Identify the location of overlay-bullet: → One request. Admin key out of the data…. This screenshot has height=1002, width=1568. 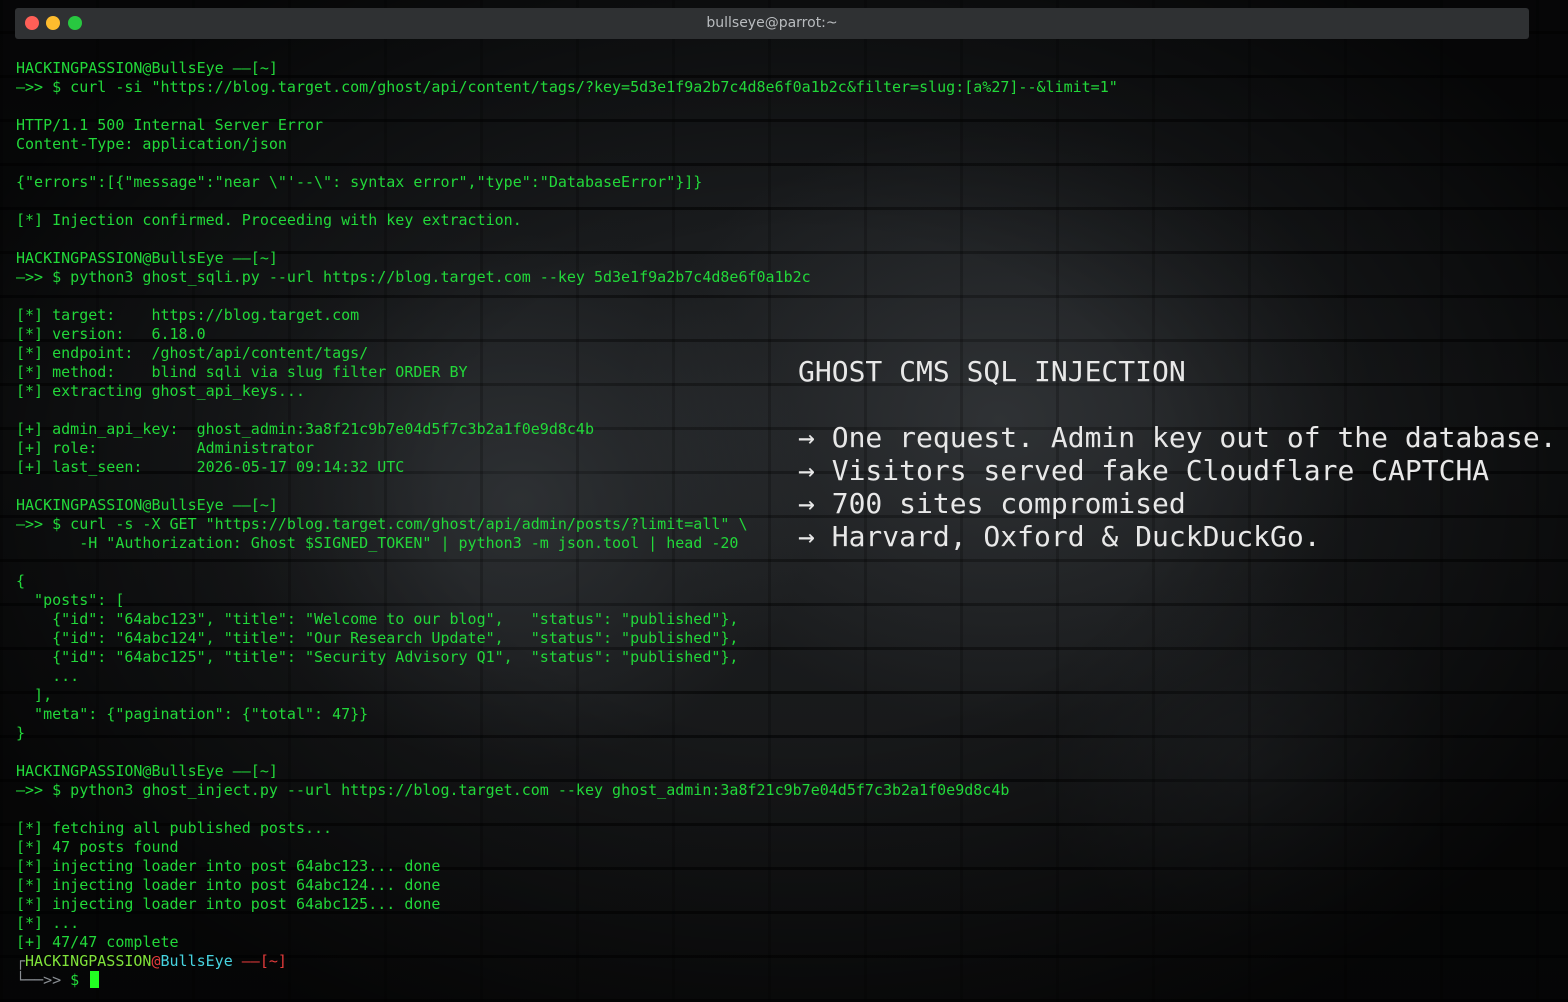
(1177, 437).